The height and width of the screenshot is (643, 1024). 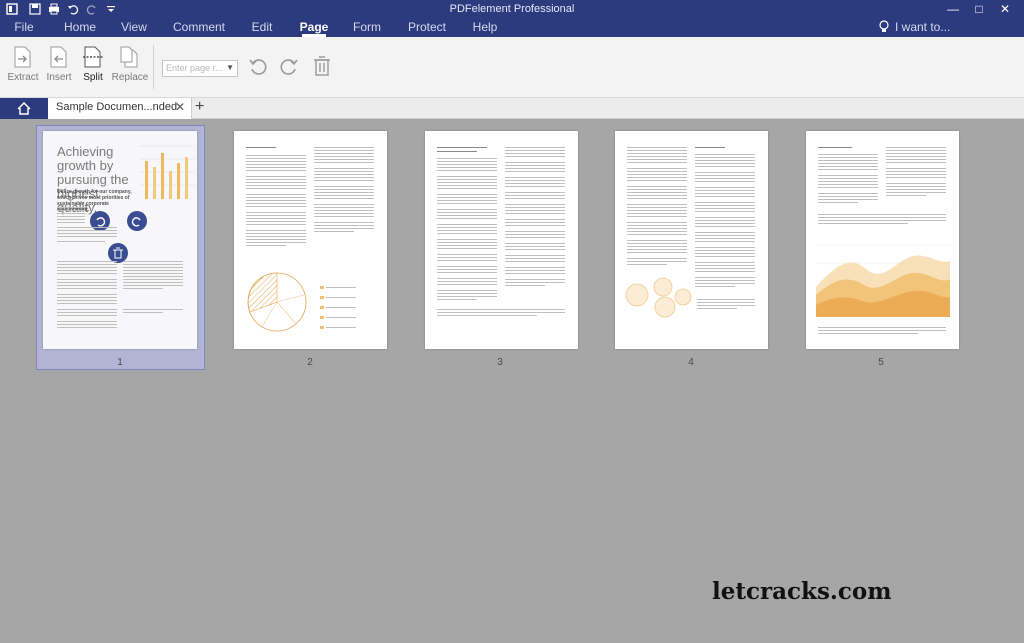 What do you see at coordinates (884, 26) in the screenshot?
I see `lightbulb-icon` at bounding box center [884, 26].